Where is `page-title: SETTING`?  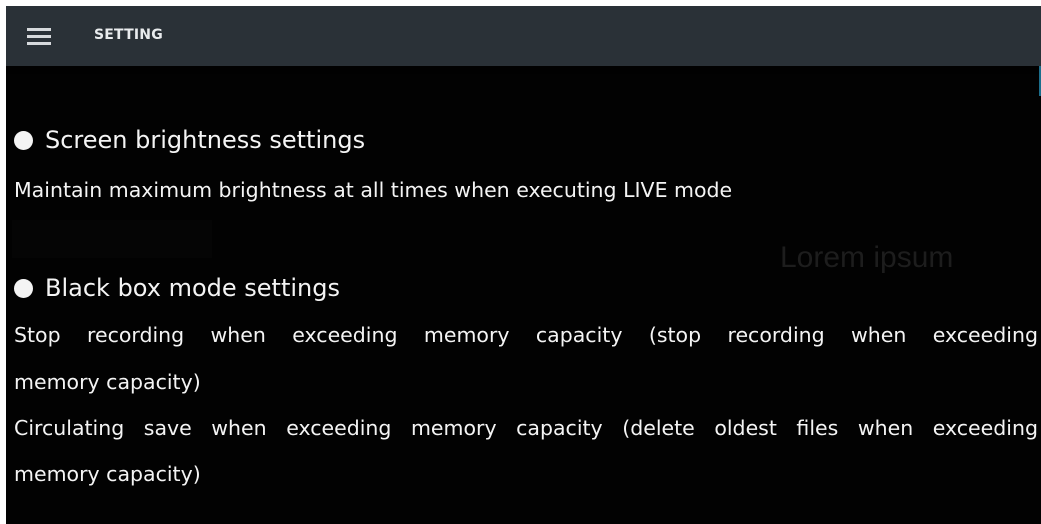 page-title: SETTING is located at coordinates (128, 35).